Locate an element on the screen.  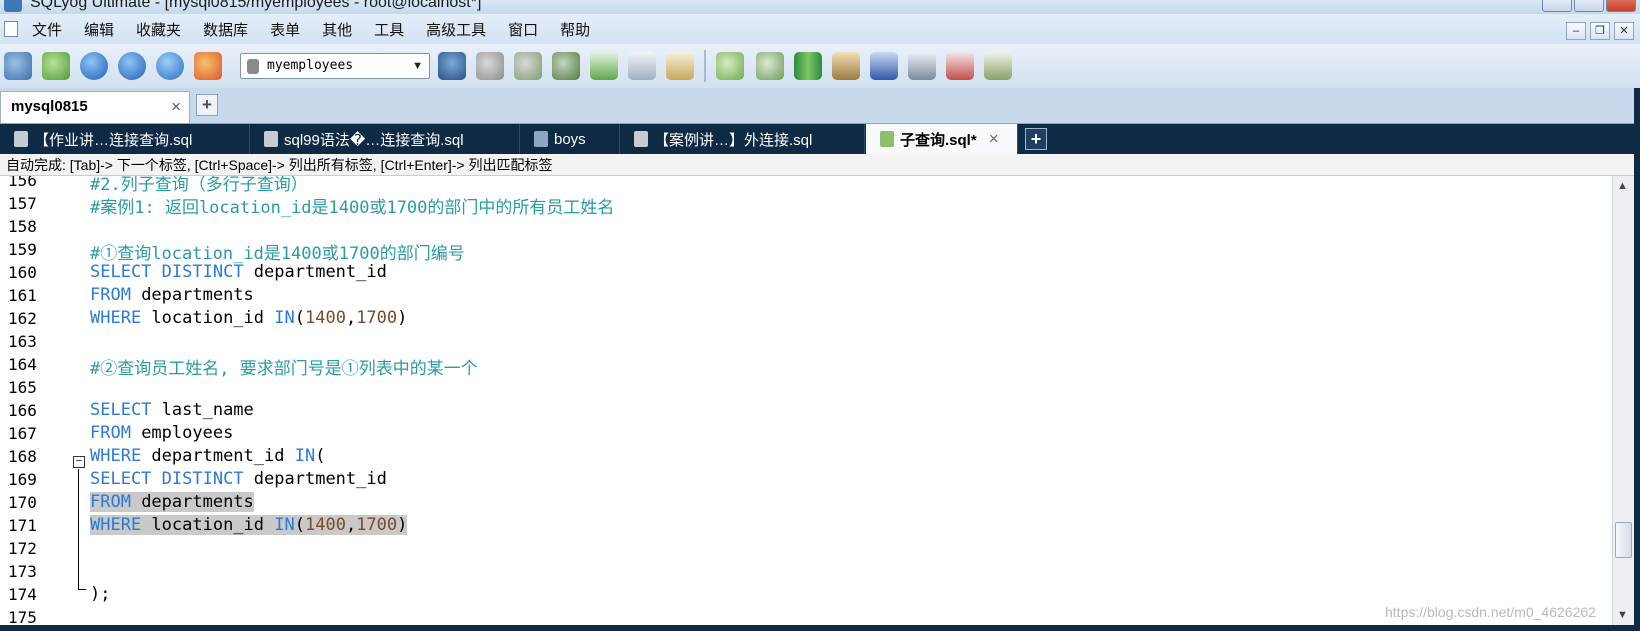
code-line: WHERE location_id IN(1400,1700) is located at coordinates (249, 318).